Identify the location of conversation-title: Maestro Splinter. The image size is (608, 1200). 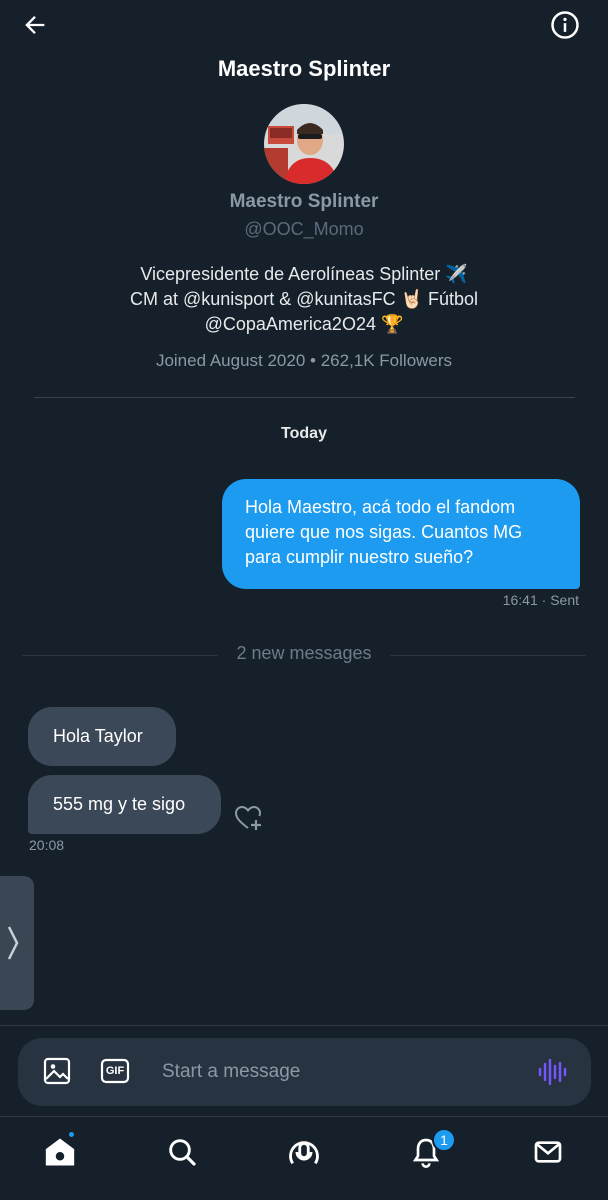
(304, 68).